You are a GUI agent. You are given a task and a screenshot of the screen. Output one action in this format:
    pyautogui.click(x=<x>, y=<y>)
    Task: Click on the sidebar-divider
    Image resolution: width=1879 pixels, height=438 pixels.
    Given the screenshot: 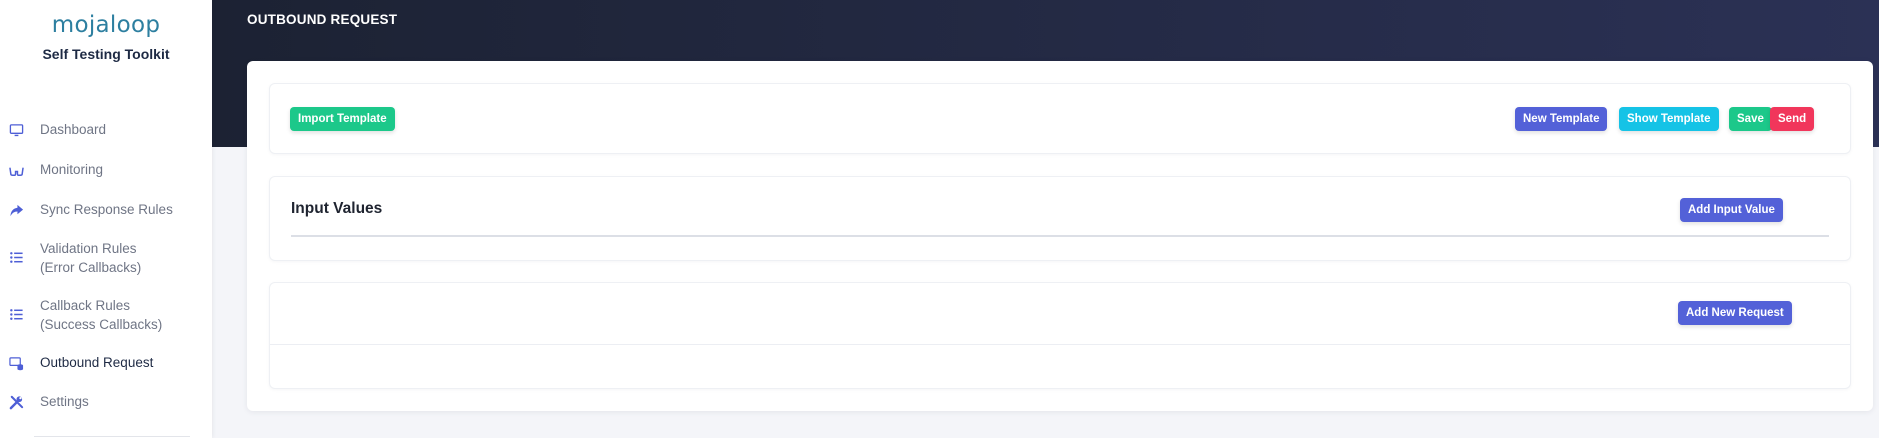 What is the action you would take?
    pyautogui.click(x=112, y=436)
    